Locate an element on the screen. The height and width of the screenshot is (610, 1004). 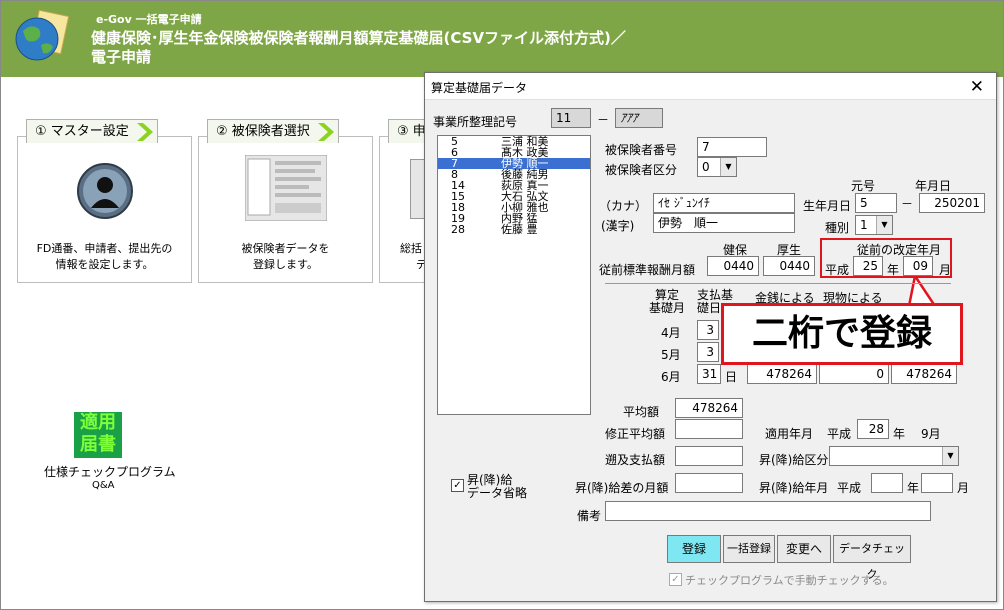
master-settings-tab: ① マスター設定 is located at coordinates (92, 131).